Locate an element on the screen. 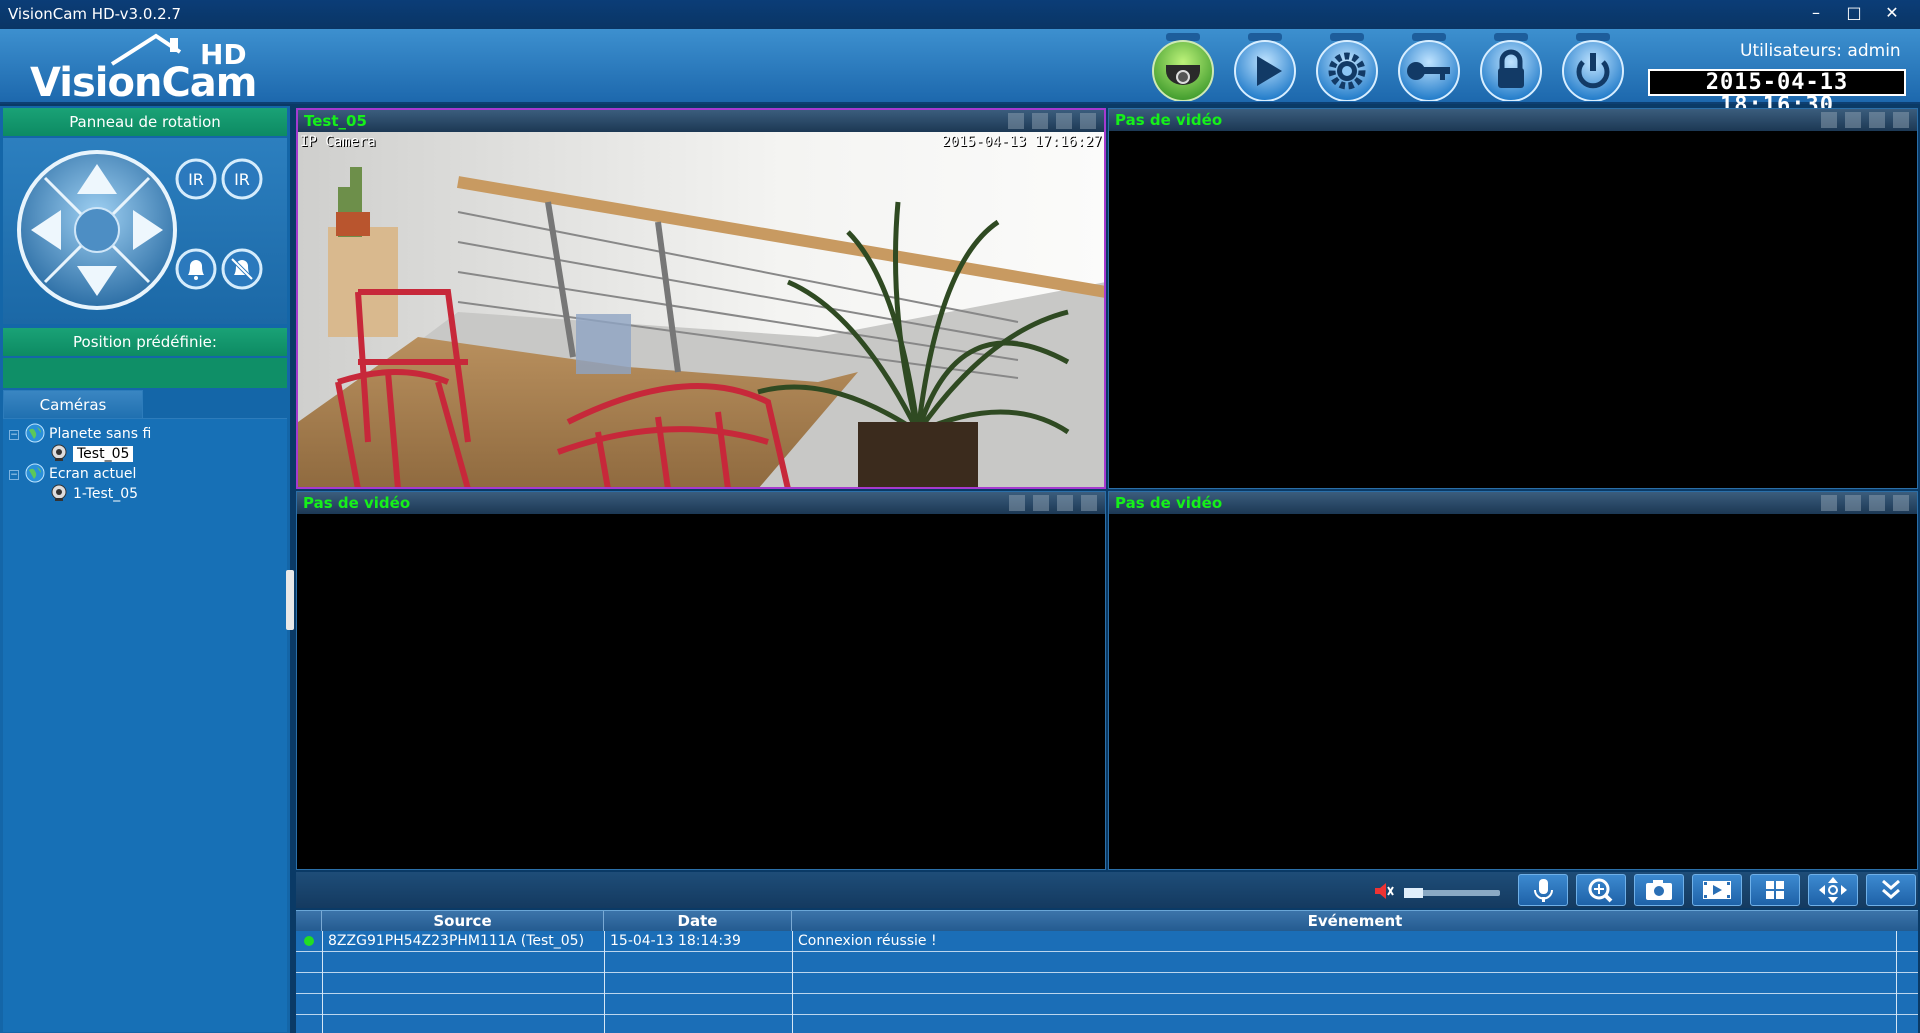  power-icon is located at coordinates (1593, 67).